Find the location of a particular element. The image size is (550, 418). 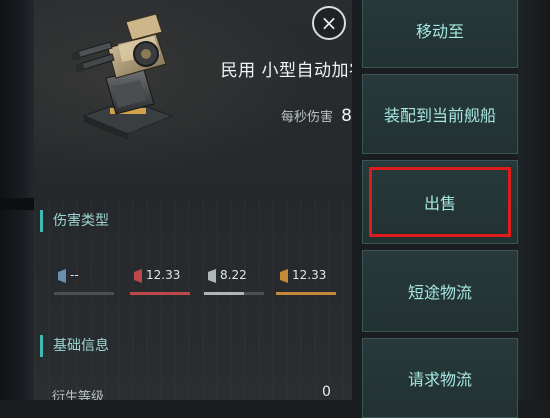

dps-label: 每秒伤害 is located at coordinates (306, 117).